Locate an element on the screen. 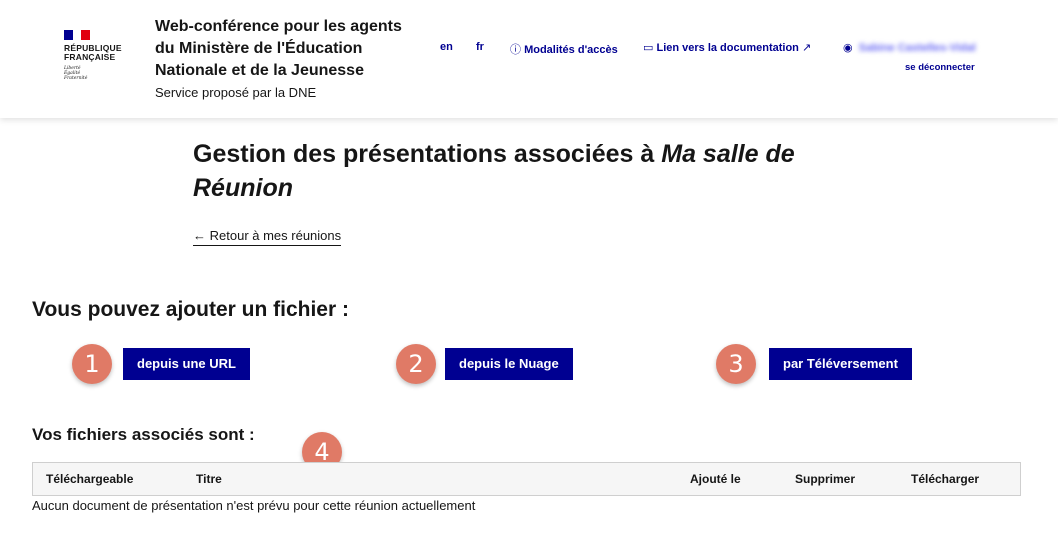 The image size is (1058, 540). user-icon: ◉ is located at coordinates (848, 48).